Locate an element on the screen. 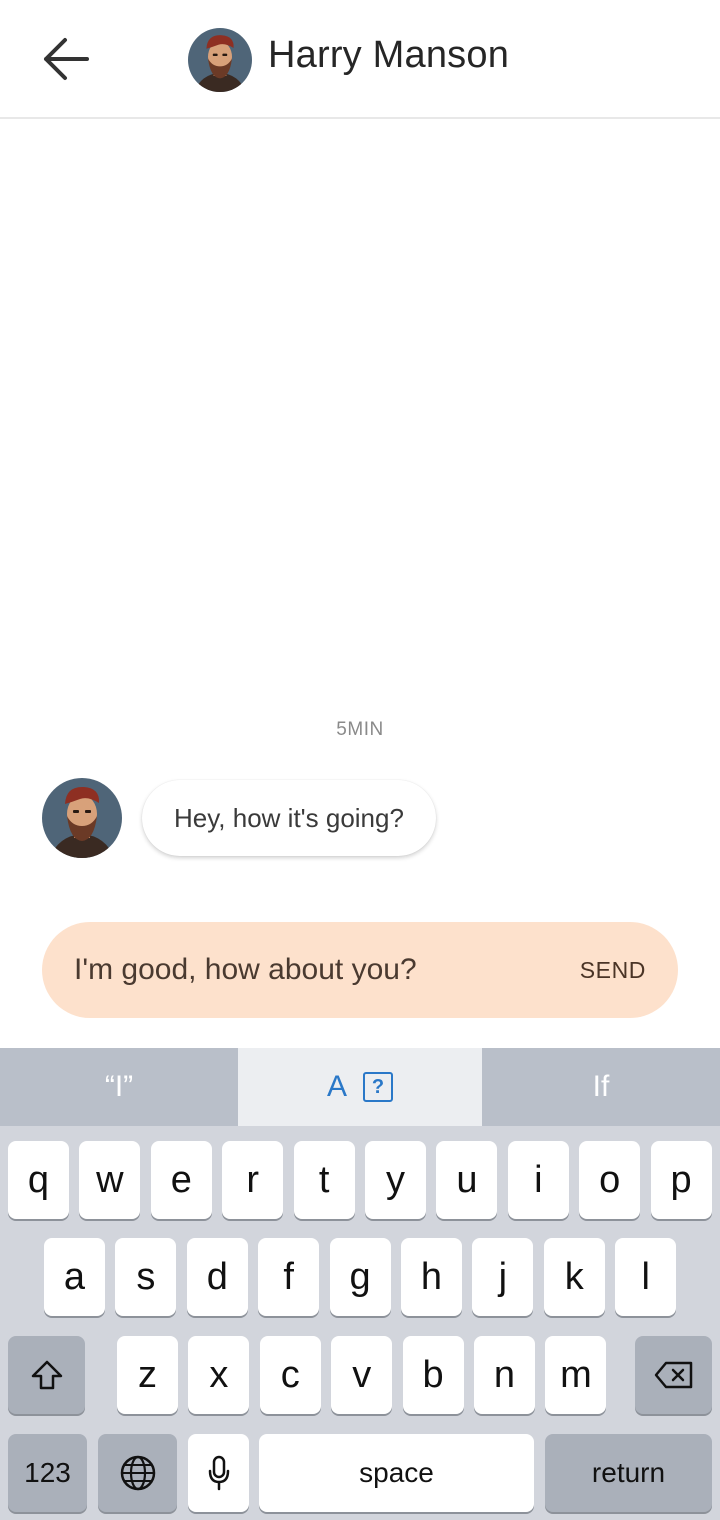 The width and height of the screenshot is (720, 1520). contact-avatar is located at coordinates (220, 60).